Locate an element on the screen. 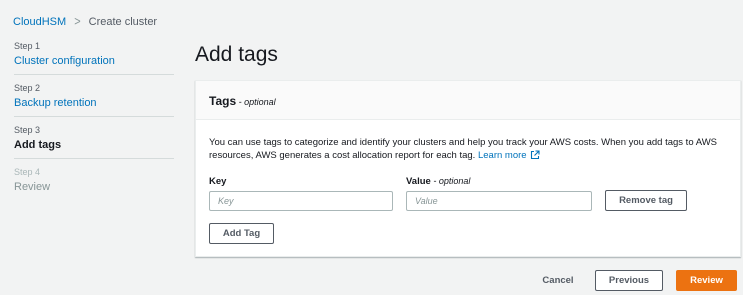 This screenshot has width=743, height=295. page-title: Add tags is located at coordinates (236, 54).